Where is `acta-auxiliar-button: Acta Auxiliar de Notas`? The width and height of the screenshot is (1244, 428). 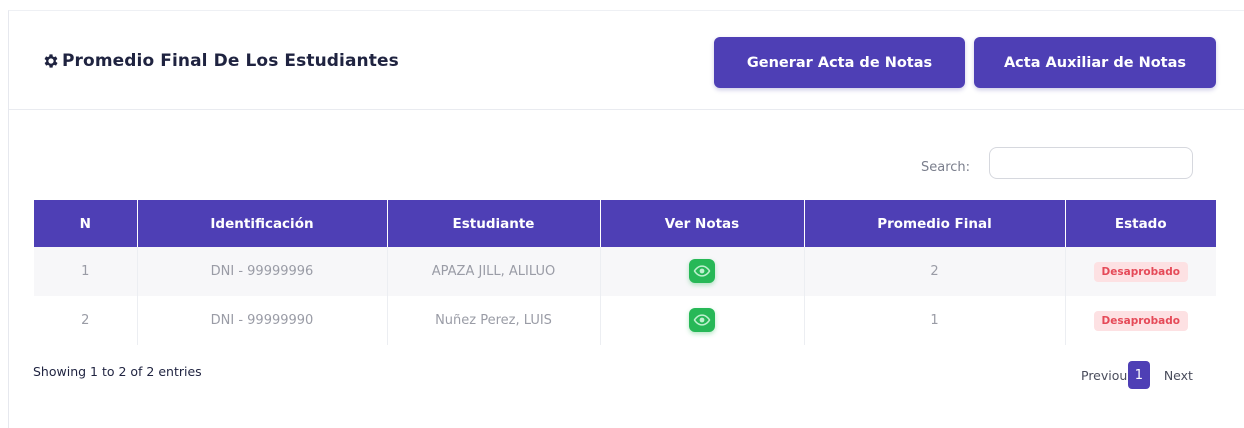 acta-auxiliar-button: Acta Auxiliar de Notas is located at coordinates (1095, 62).